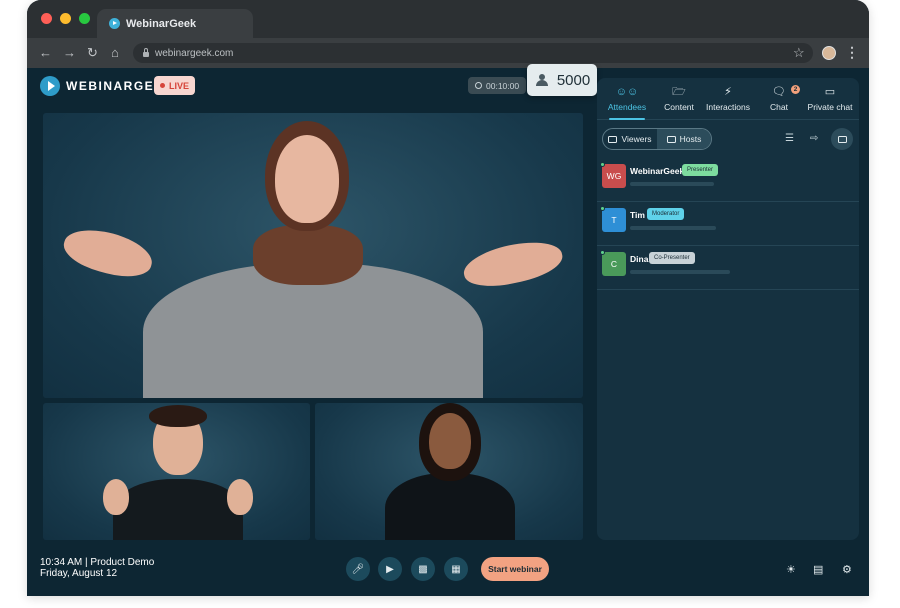 Image resolution: width=900 pixels, height=608 pixels. Describe the element at coordinates (627, 119) in the screenshot. I see `active-tab-underline` at that location.